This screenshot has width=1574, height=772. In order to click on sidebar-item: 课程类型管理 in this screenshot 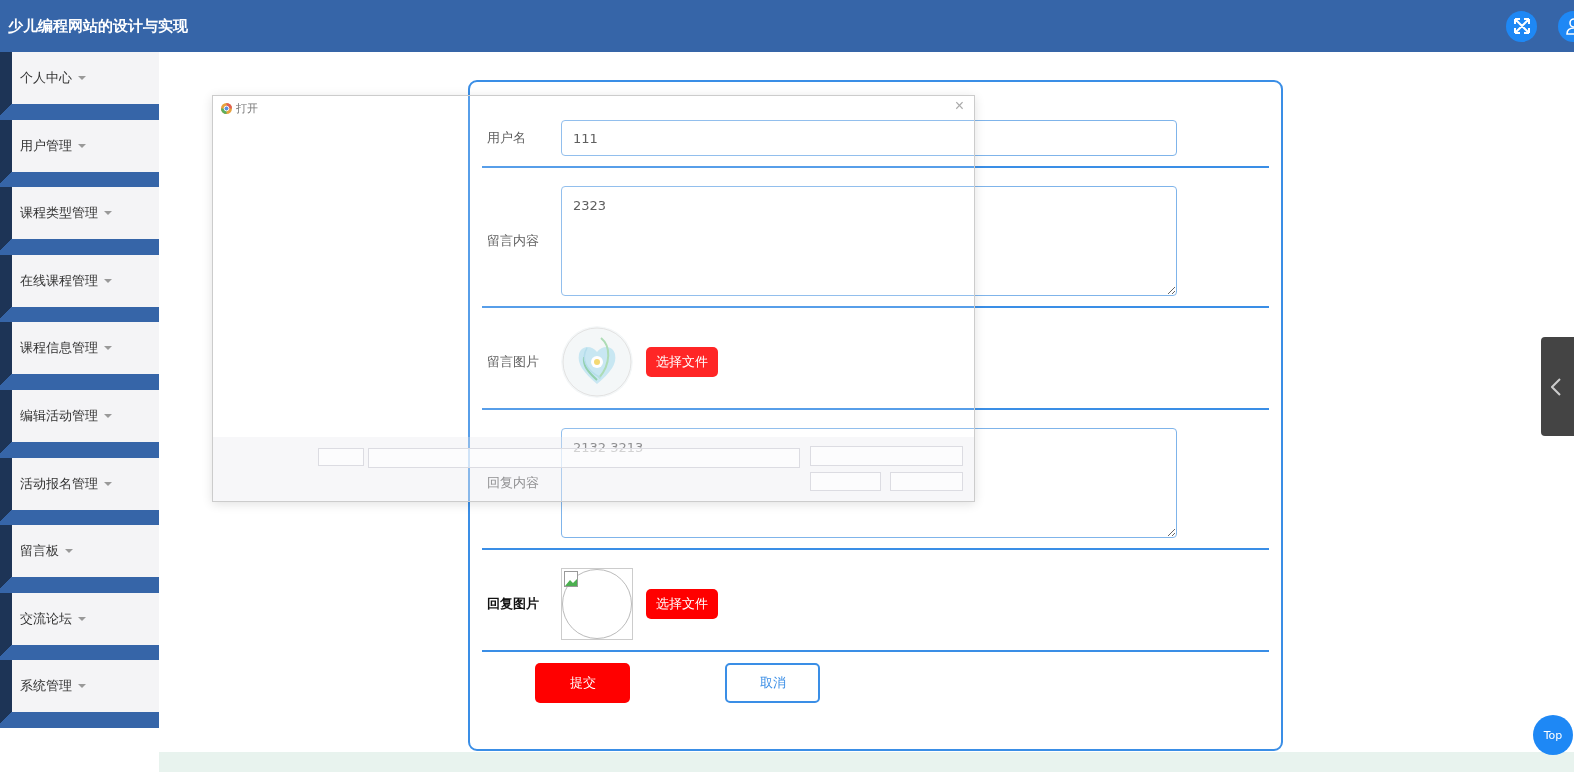, I will do `click(79, 221)`.